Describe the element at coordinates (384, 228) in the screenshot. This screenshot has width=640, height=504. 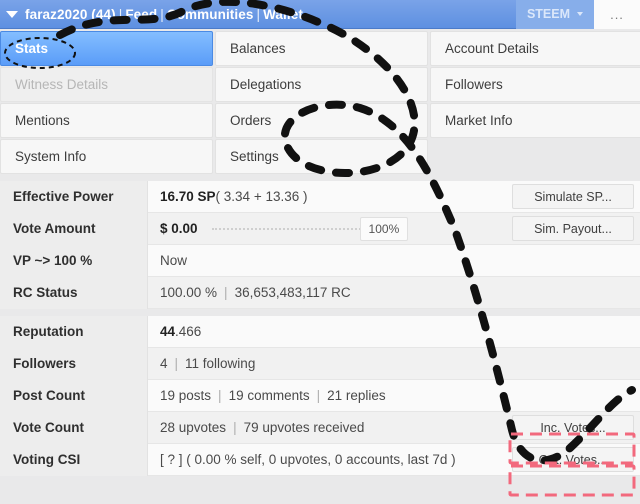
I see `slider-handle: 100%` at that location.